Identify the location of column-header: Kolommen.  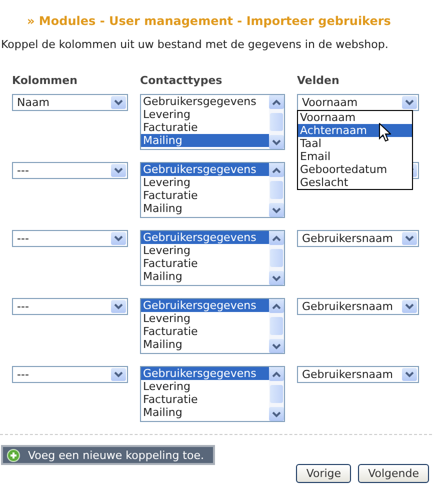
(45, 81).